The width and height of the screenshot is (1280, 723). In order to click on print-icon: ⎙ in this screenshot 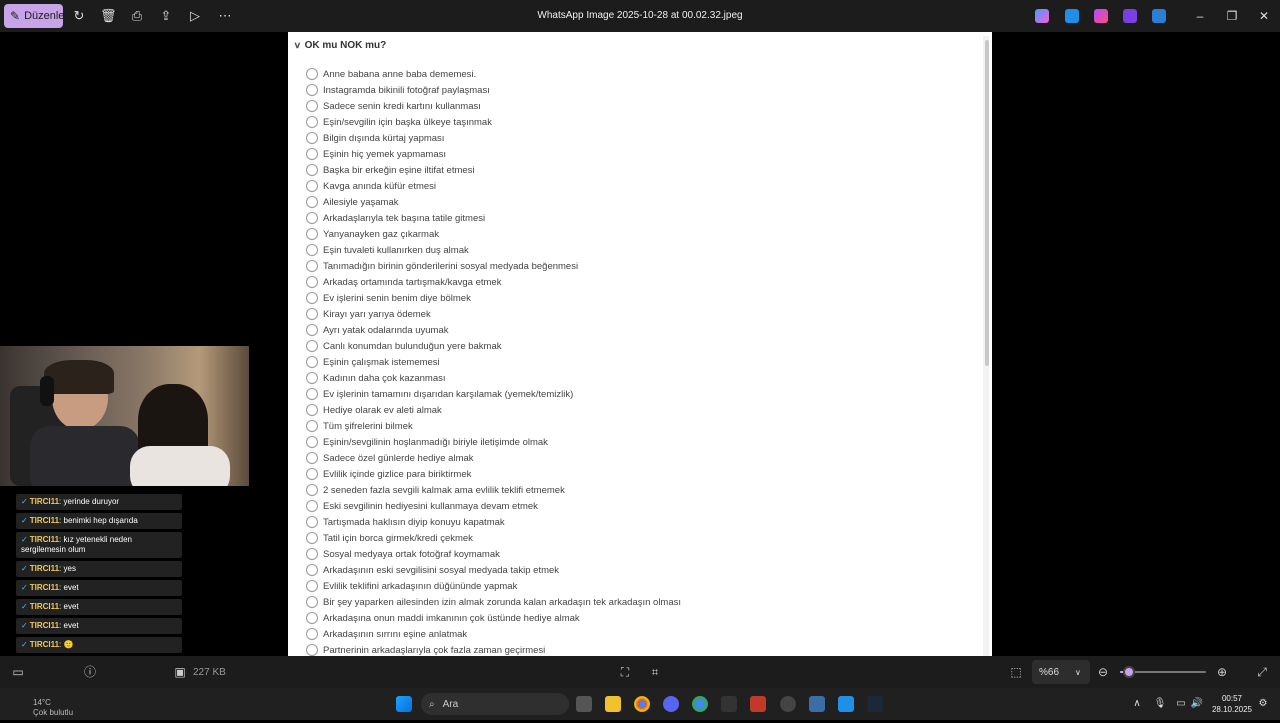, I will do `click(137, 16)`.